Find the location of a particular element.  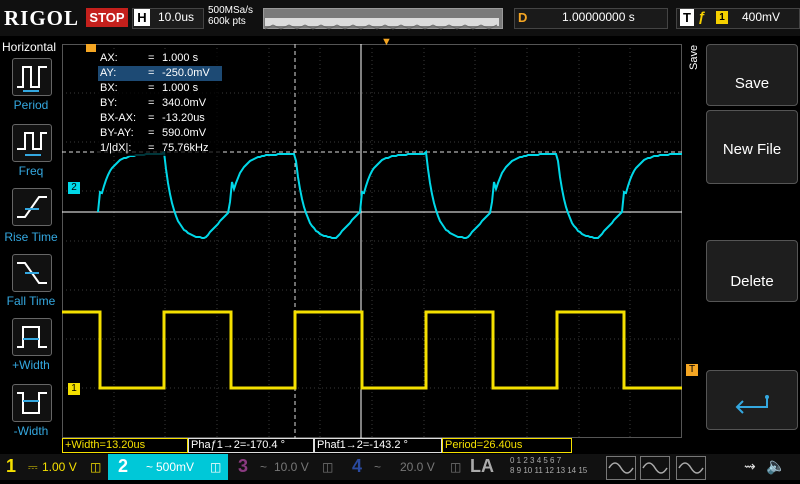

channel-1-scale: 1.00 V is located at coordinates (59, 467).